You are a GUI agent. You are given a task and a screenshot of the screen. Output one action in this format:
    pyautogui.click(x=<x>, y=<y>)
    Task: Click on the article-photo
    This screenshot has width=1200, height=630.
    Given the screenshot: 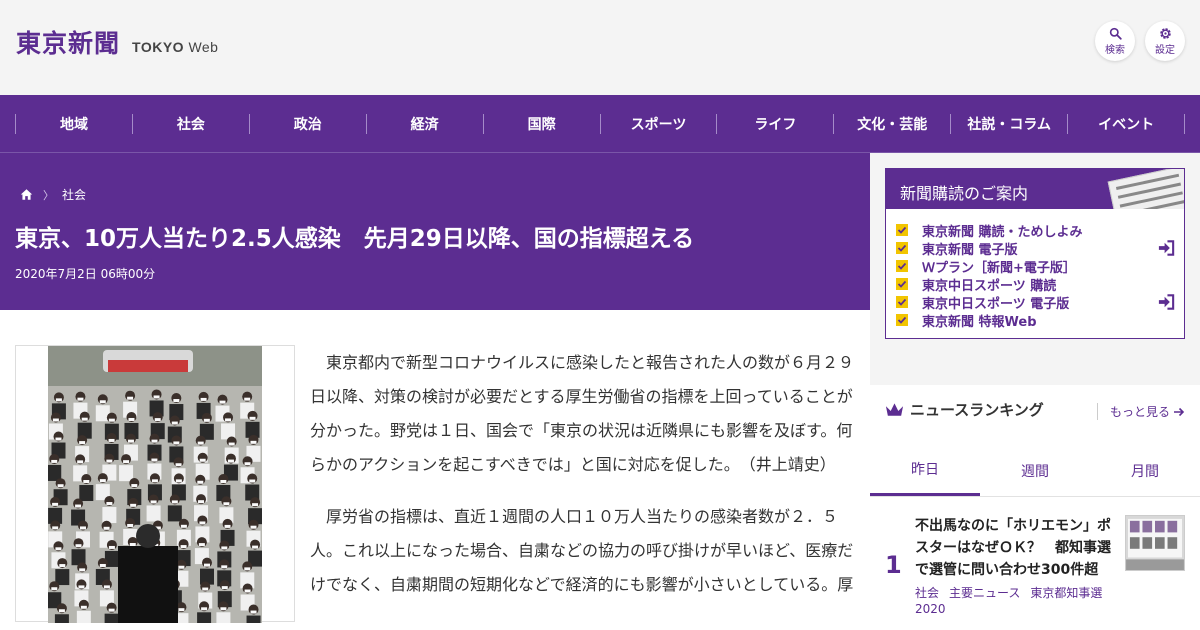 What is the action you would take?
    pyautogui.click(x=155, y=484)
    